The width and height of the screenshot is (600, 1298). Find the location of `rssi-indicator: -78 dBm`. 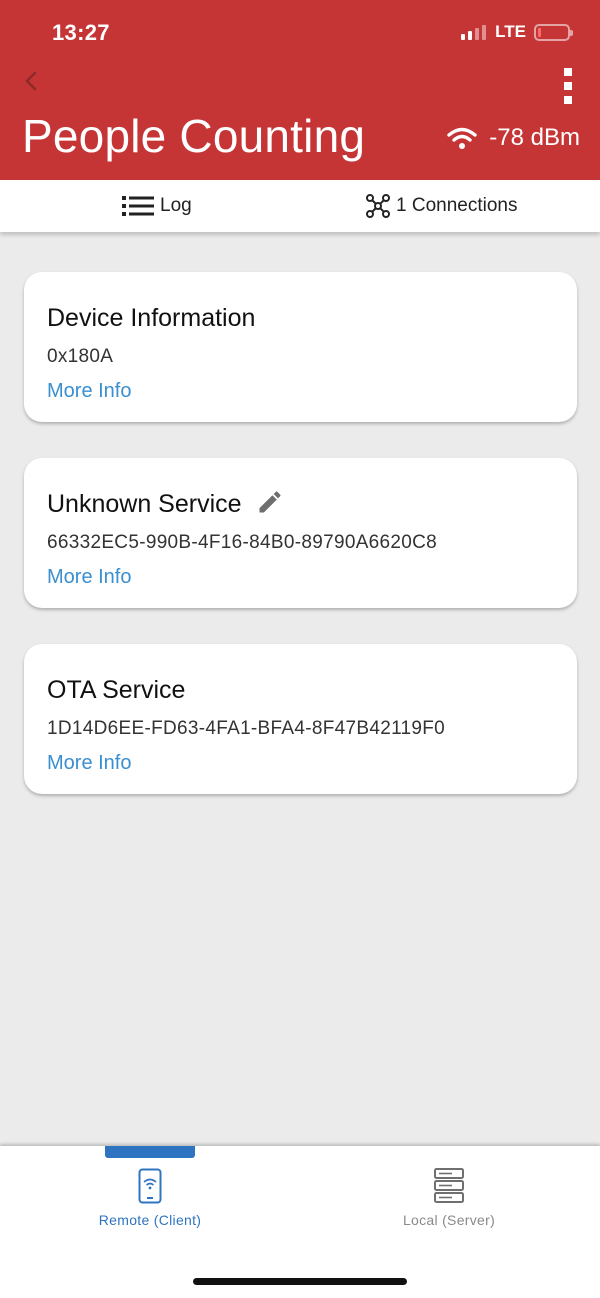

rssi-indicator: -78 dBm is located at coordinates (513, 138).